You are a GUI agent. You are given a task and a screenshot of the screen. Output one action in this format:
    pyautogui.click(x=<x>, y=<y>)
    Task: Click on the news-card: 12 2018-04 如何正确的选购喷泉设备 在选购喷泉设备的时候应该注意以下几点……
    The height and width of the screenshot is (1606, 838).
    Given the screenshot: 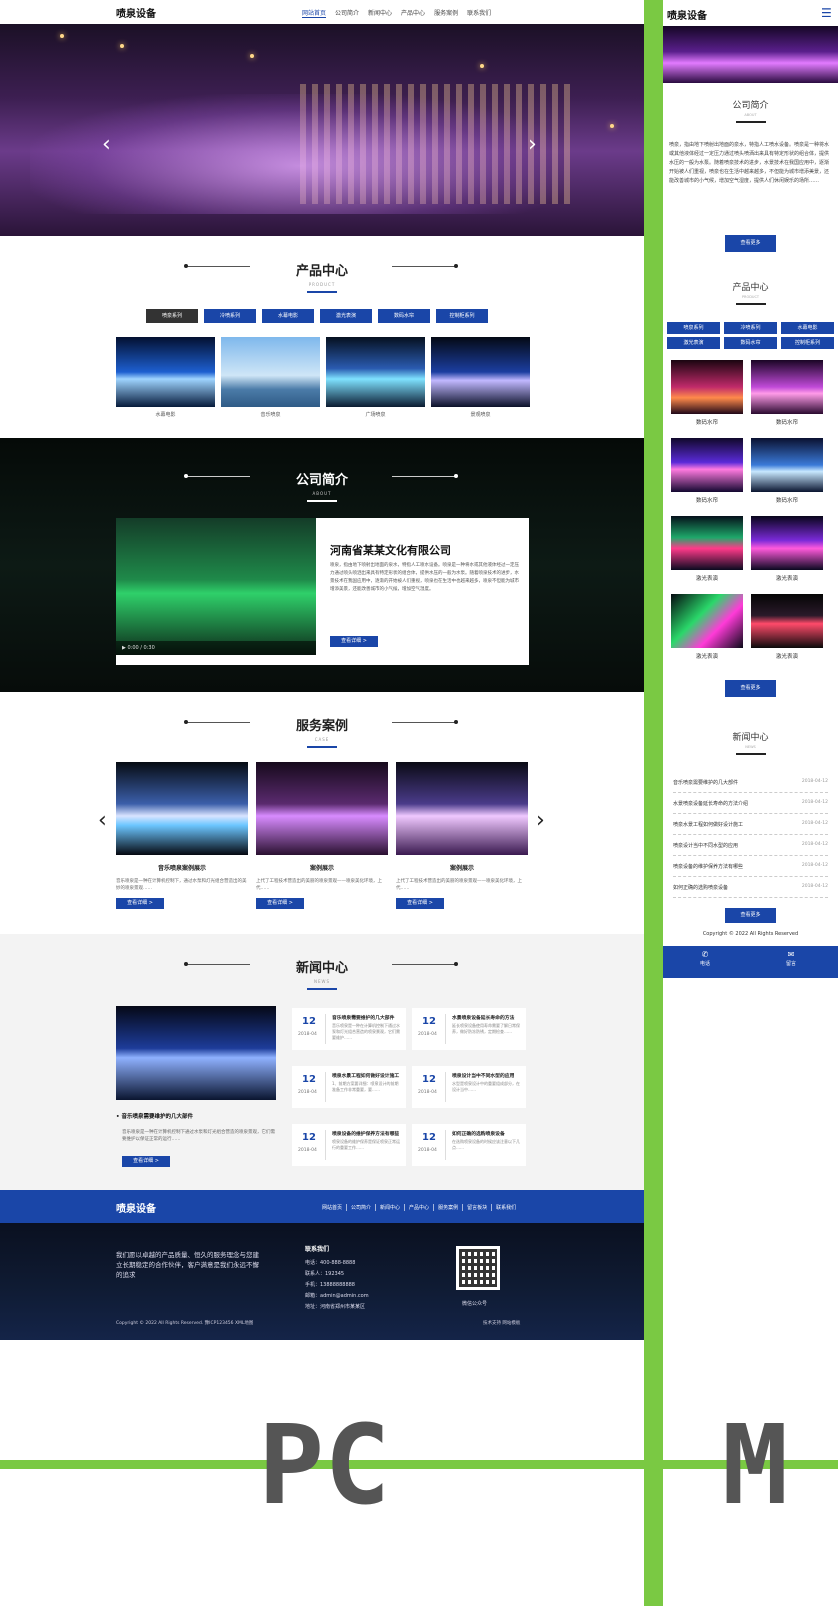 What is the action you would take?
    pyautogui.click(x=469, y=1145)
    